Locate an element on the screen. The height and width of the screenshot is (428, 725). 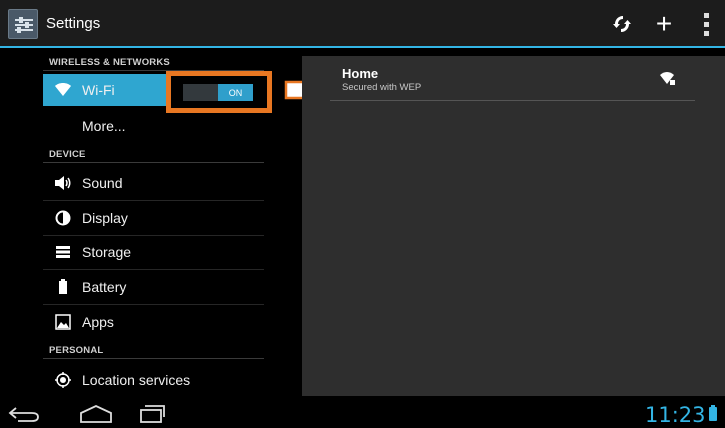
location-icon is located at coordinates (63, 380).